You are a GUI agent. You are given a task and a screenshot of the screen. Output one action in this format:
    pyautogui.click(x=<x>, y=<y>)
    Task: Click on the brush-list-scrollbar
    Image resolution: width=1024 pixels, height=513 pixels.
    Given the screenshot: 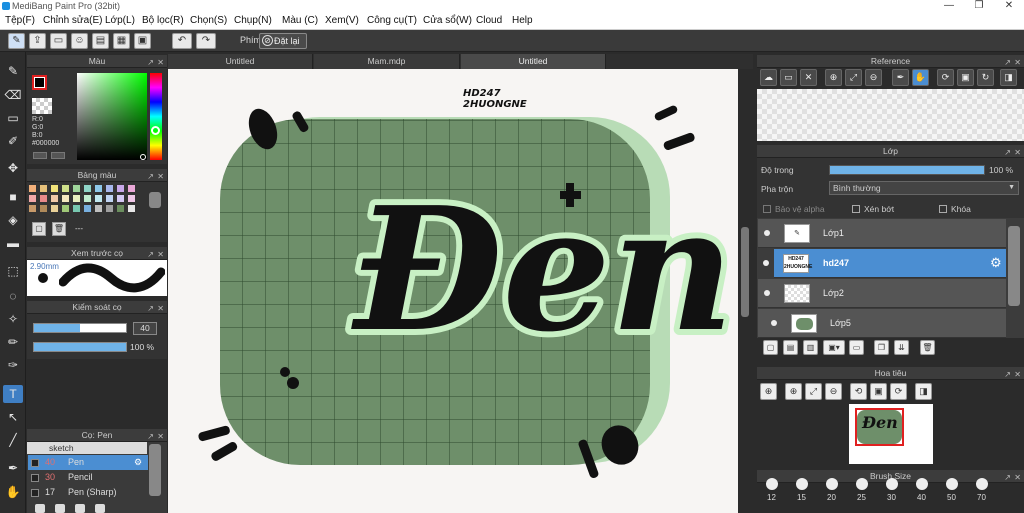 What is the action you would take?
    pyautogui.click(x=155, y=470)
    